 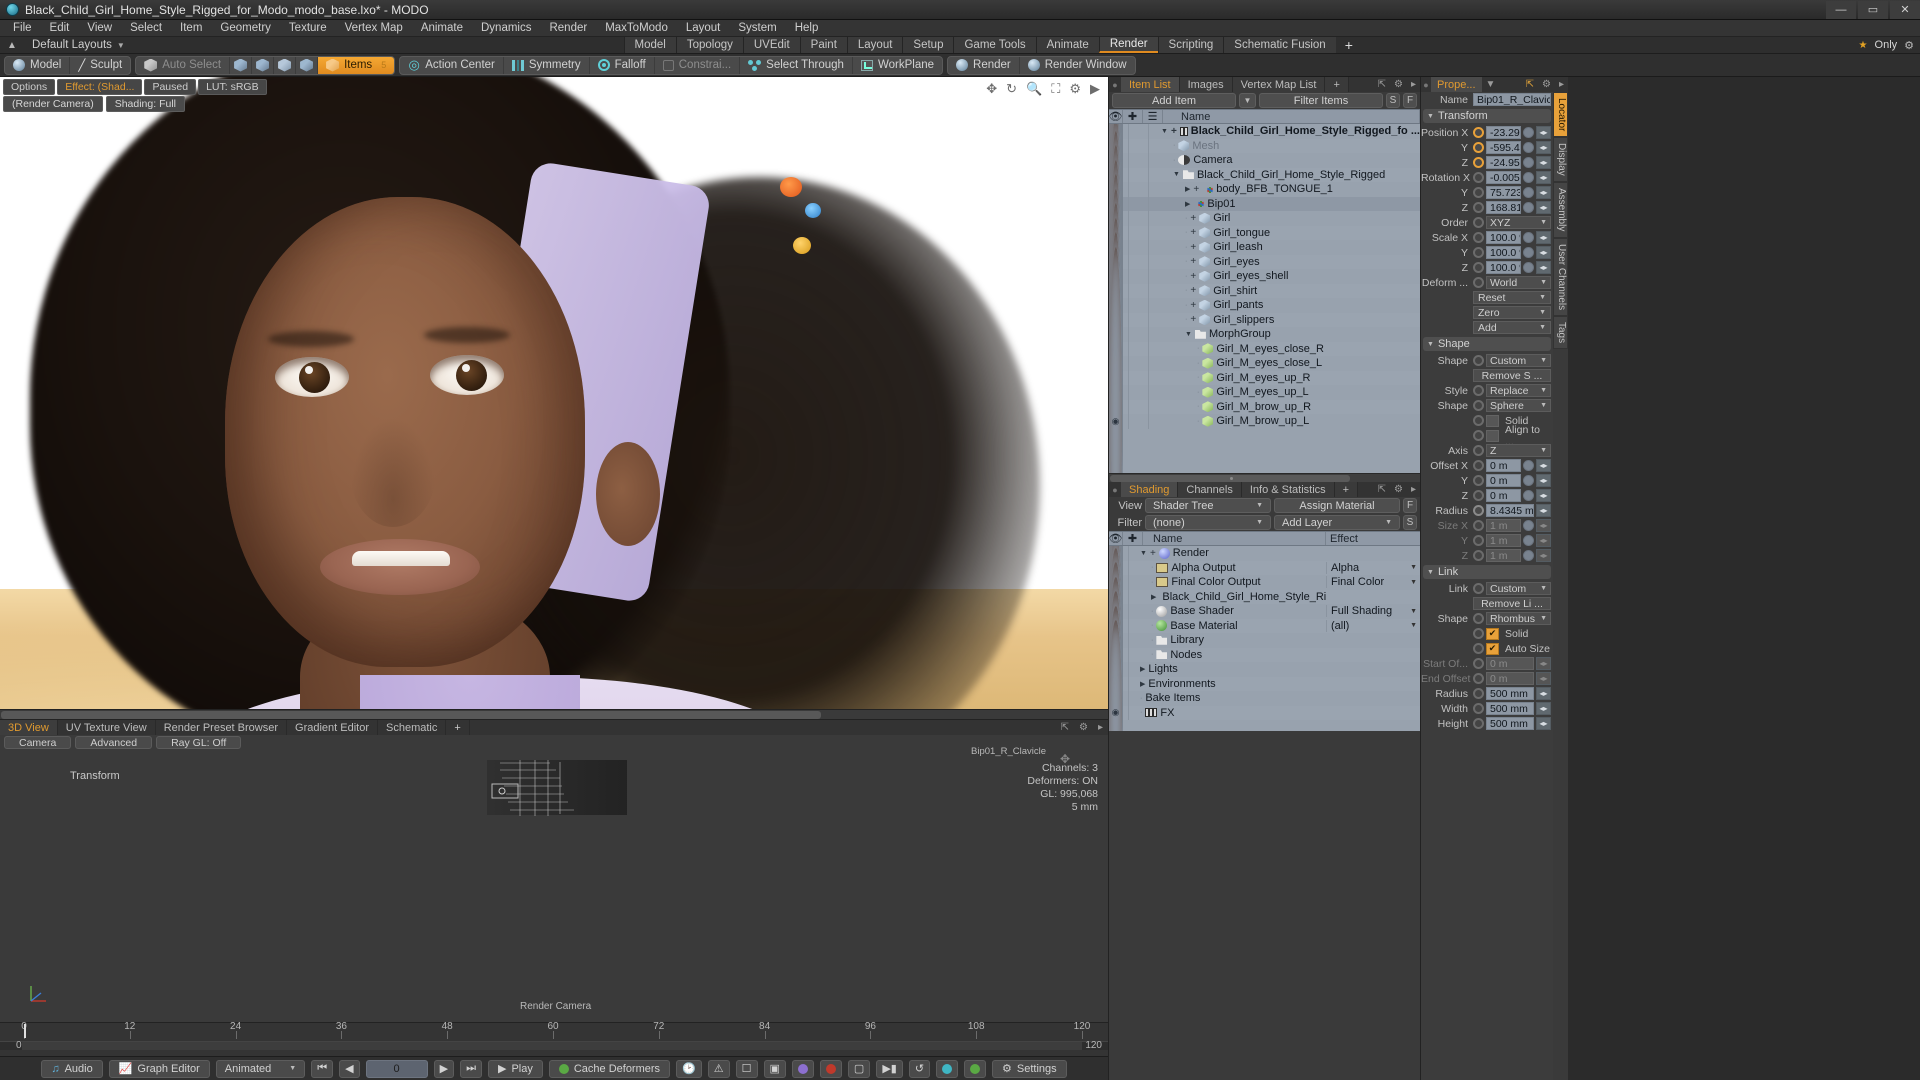 I want to click on offset-row-z: Z 0 m ◂▸, so click(x=1487, y=495).